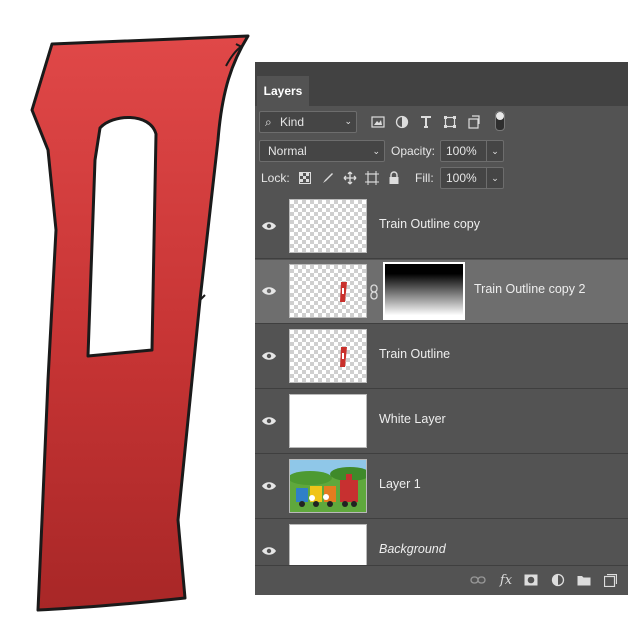  I want to click on panel-tab-bar: Layers, so click(441, 84).